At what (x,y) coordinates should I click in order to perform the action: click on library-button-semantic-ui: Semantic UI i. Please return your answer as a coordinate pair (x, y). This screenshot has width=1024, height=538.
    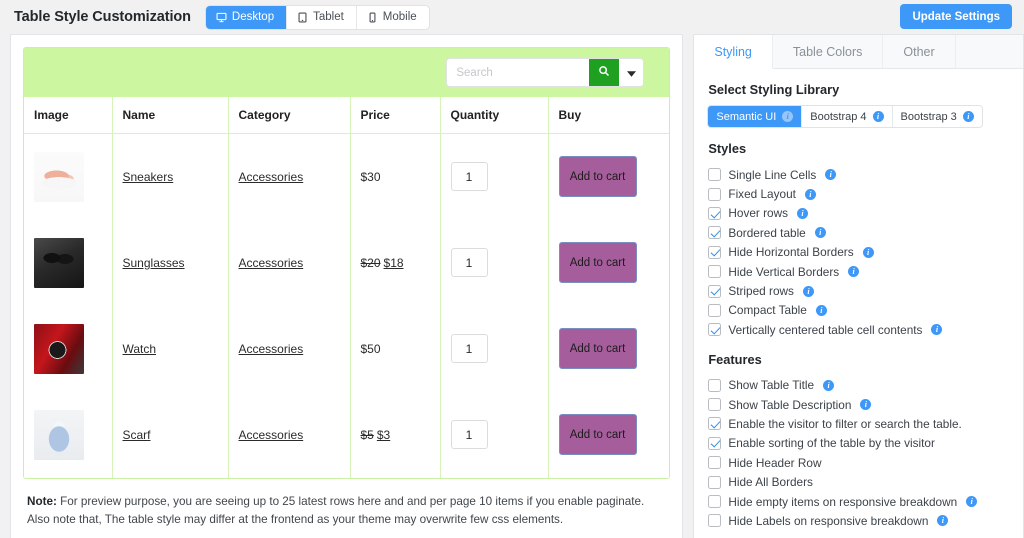
    Looking at the image, I should click on (755, 116).